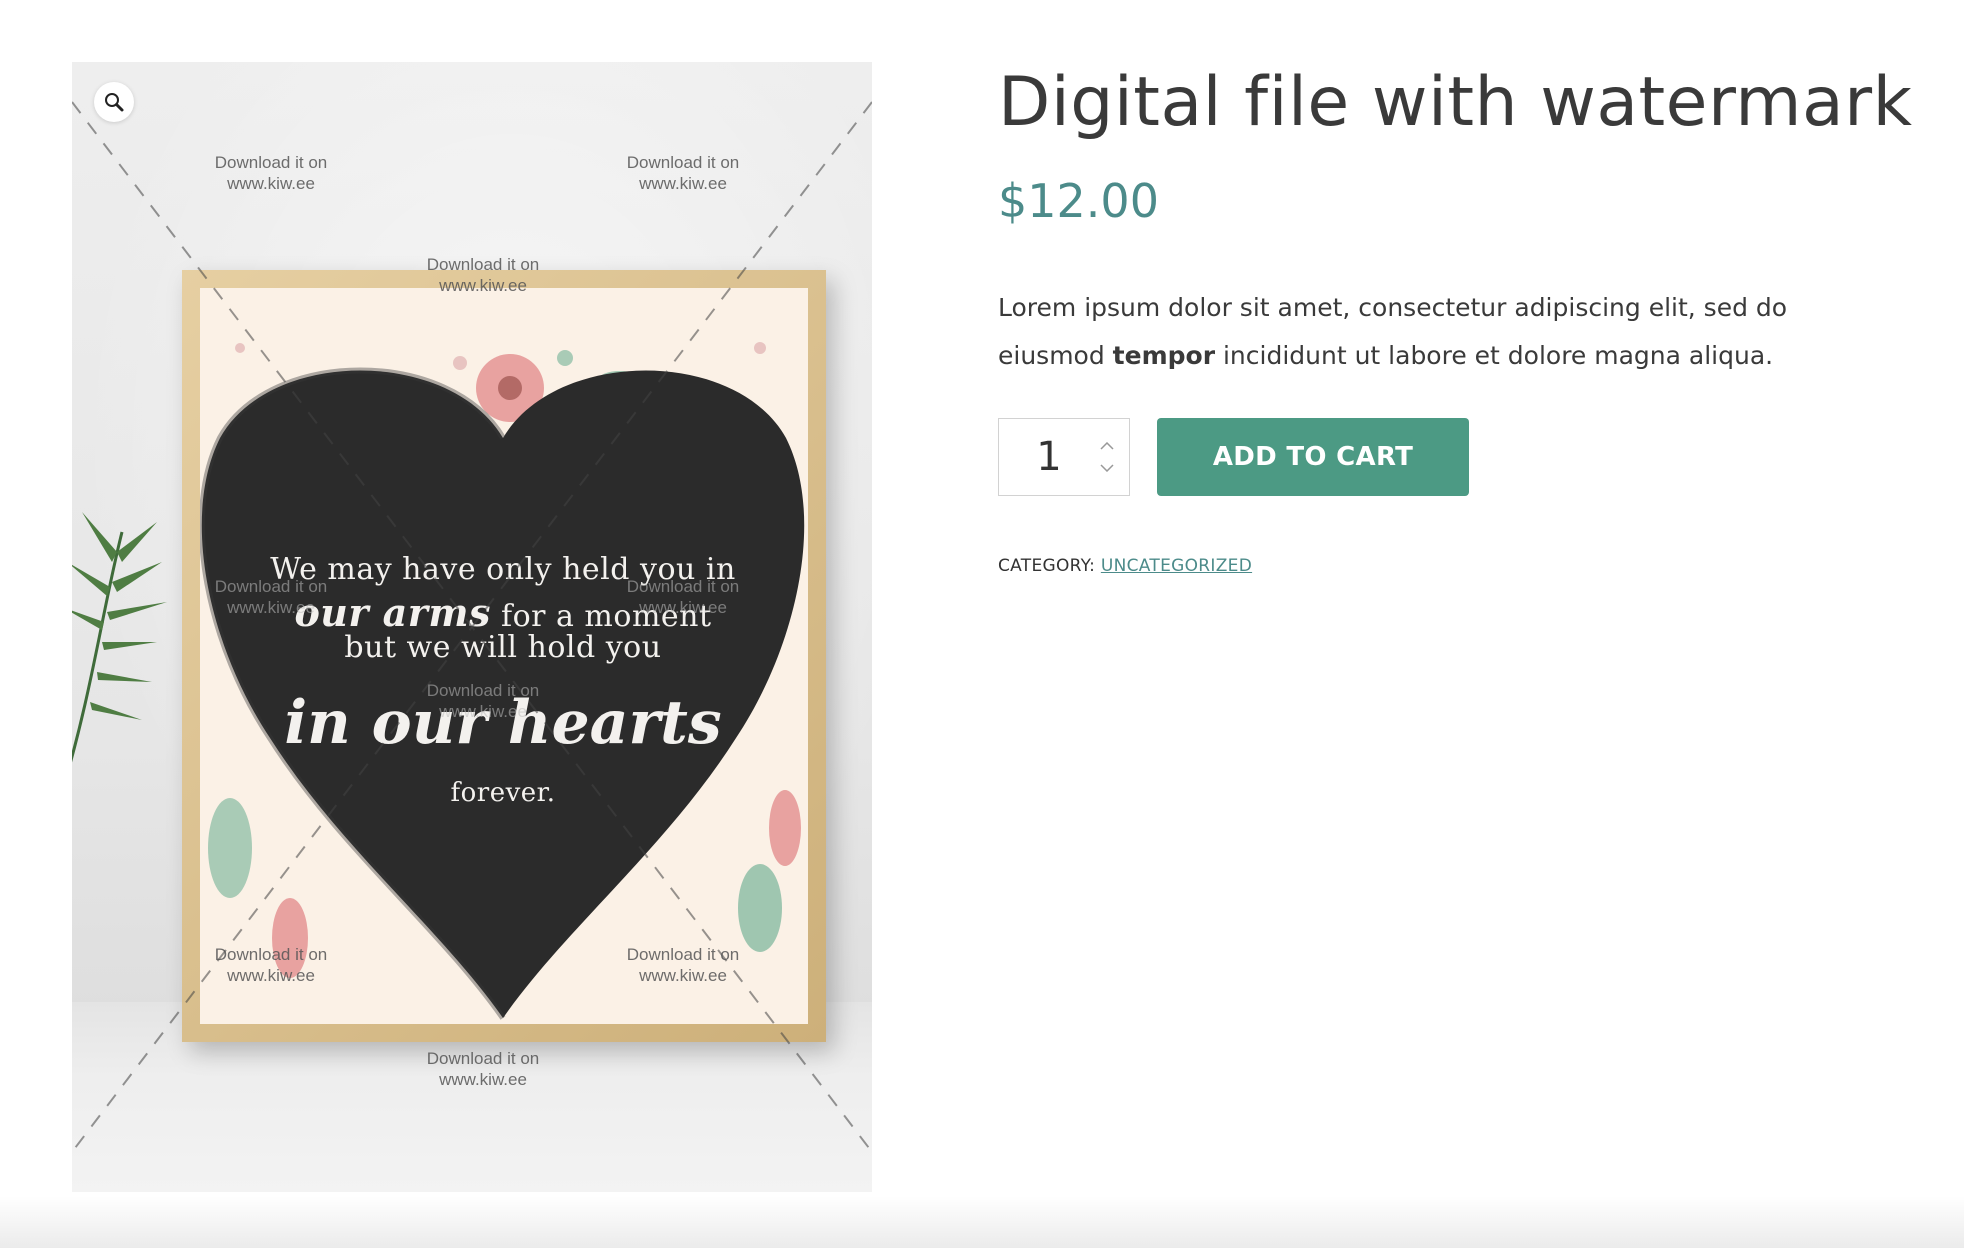  Describe the element at coordinates (1049, 457) in the screenshot. I see `quantity-input: 1` at that location.